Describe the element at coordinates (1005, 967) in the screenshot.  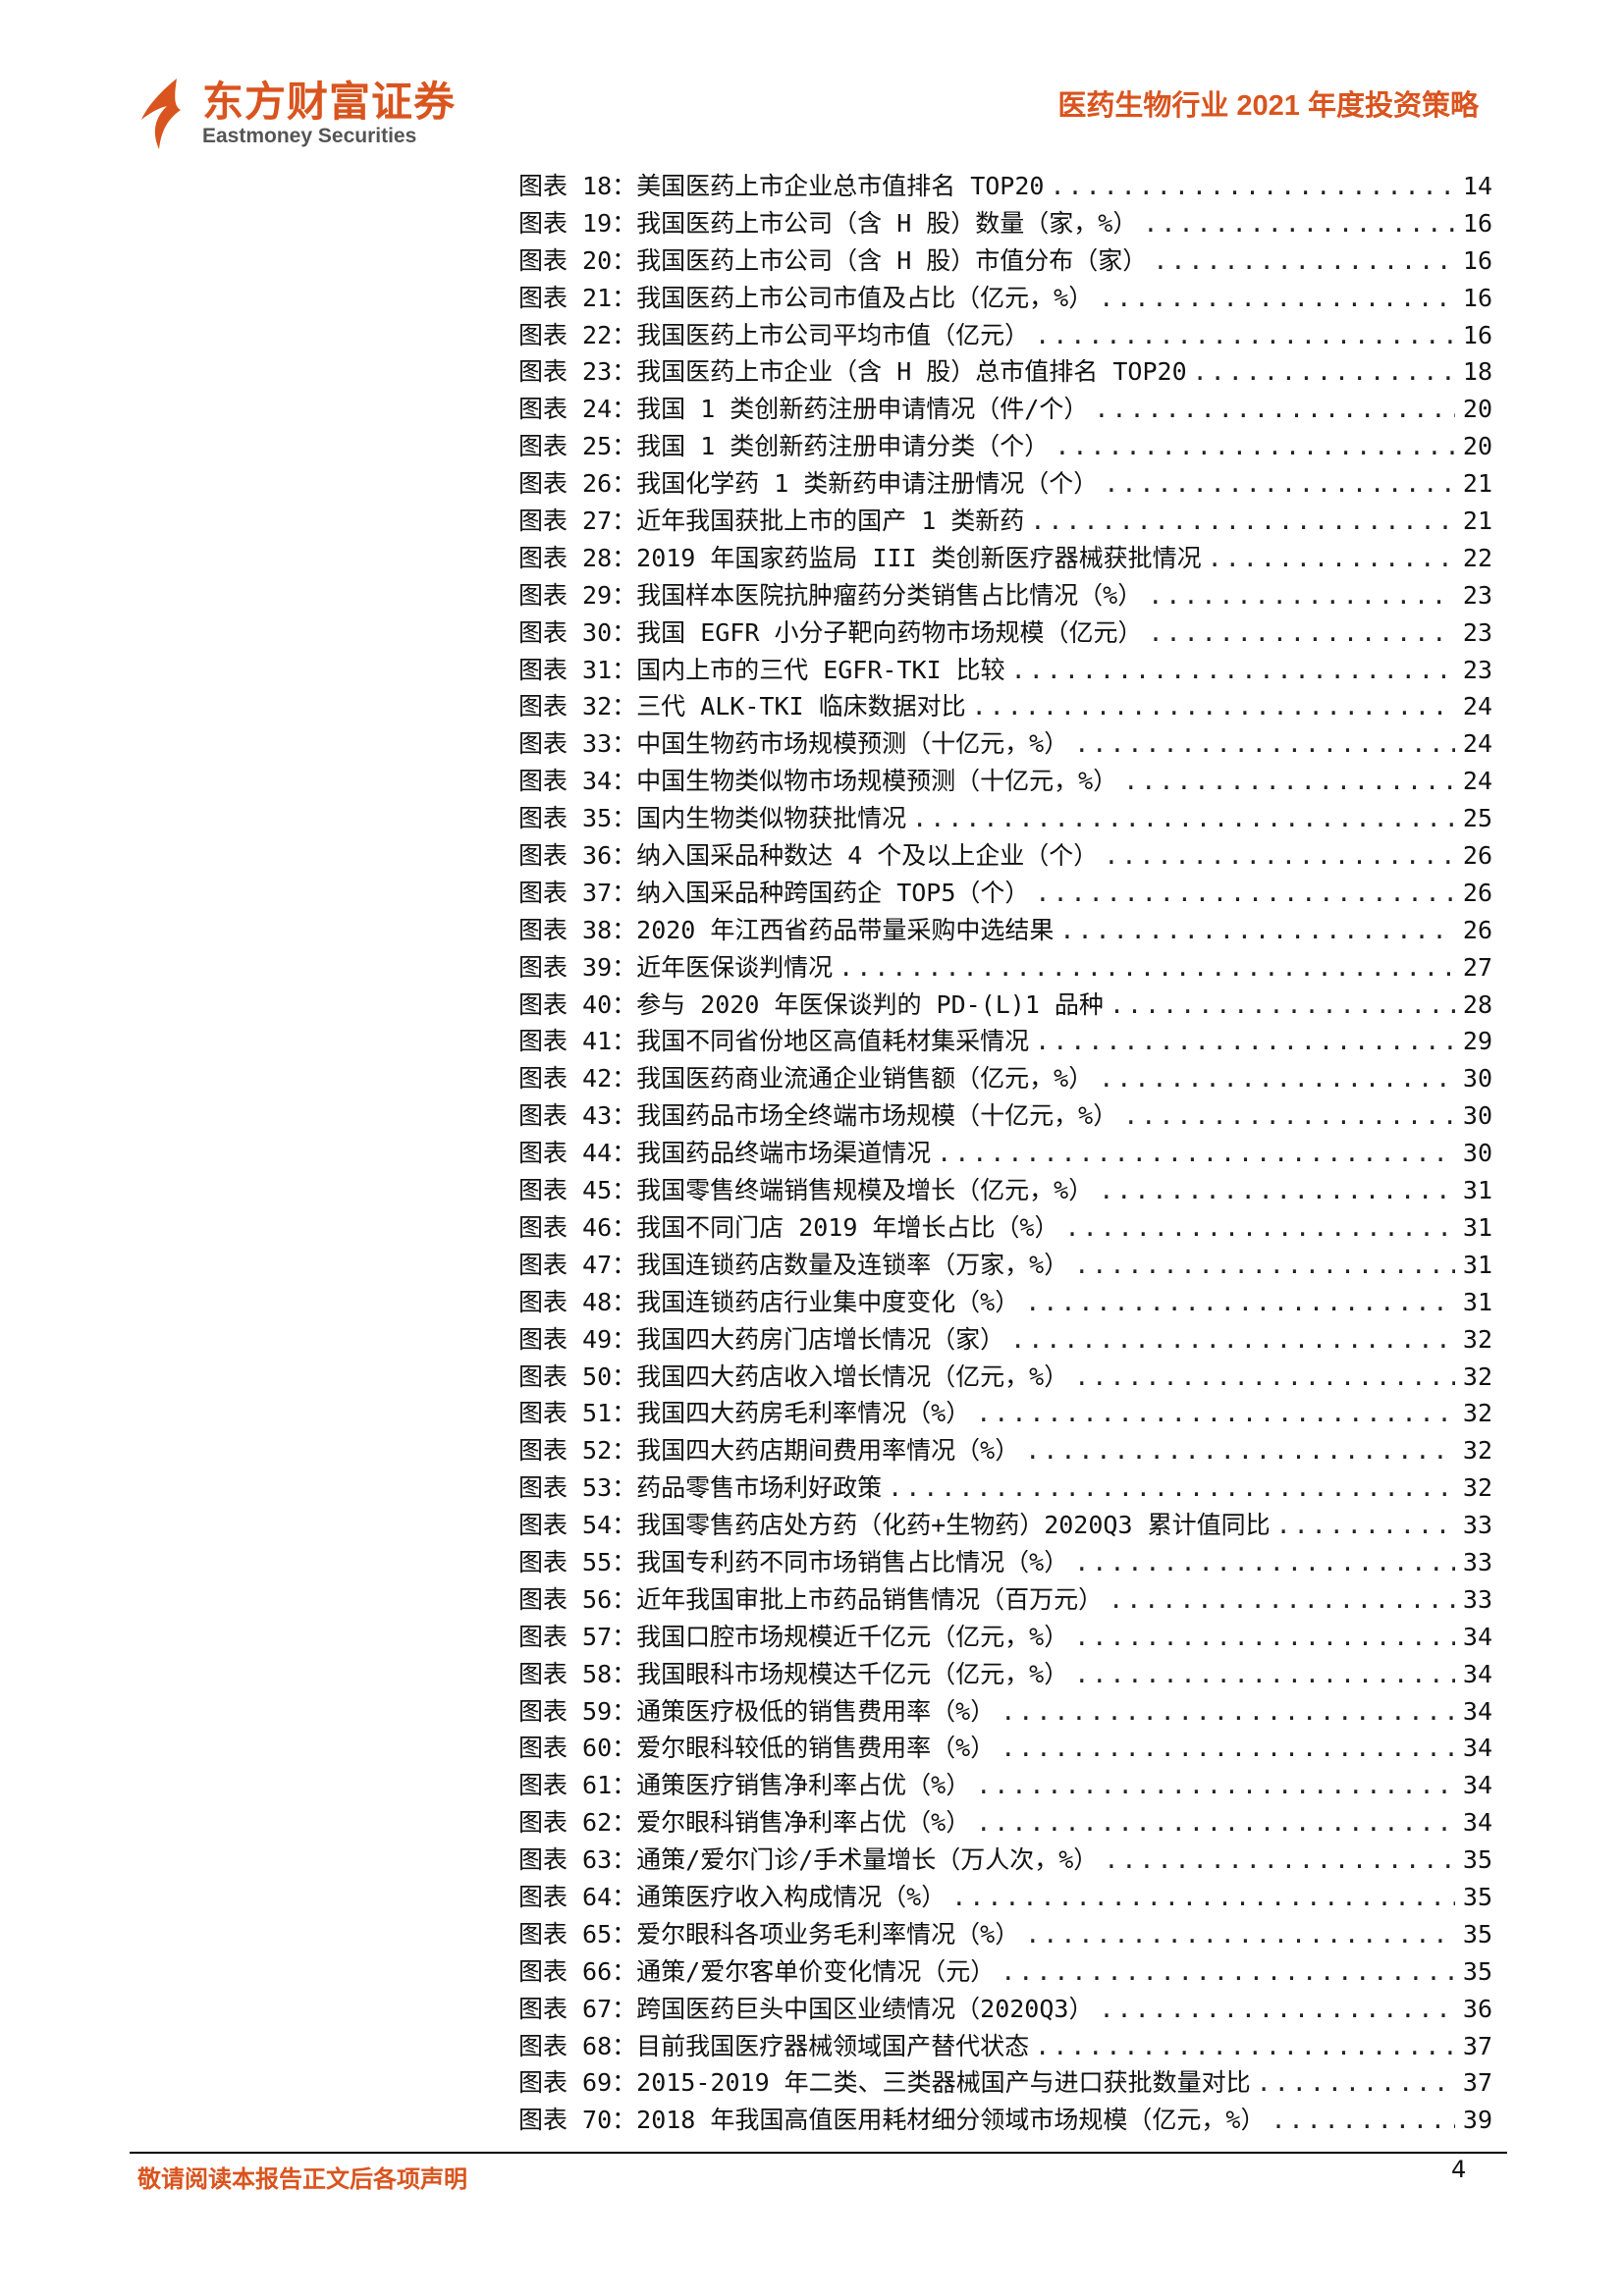
I see `toc-entry: 图表 39：近年医保谈判情况 27` at that location.